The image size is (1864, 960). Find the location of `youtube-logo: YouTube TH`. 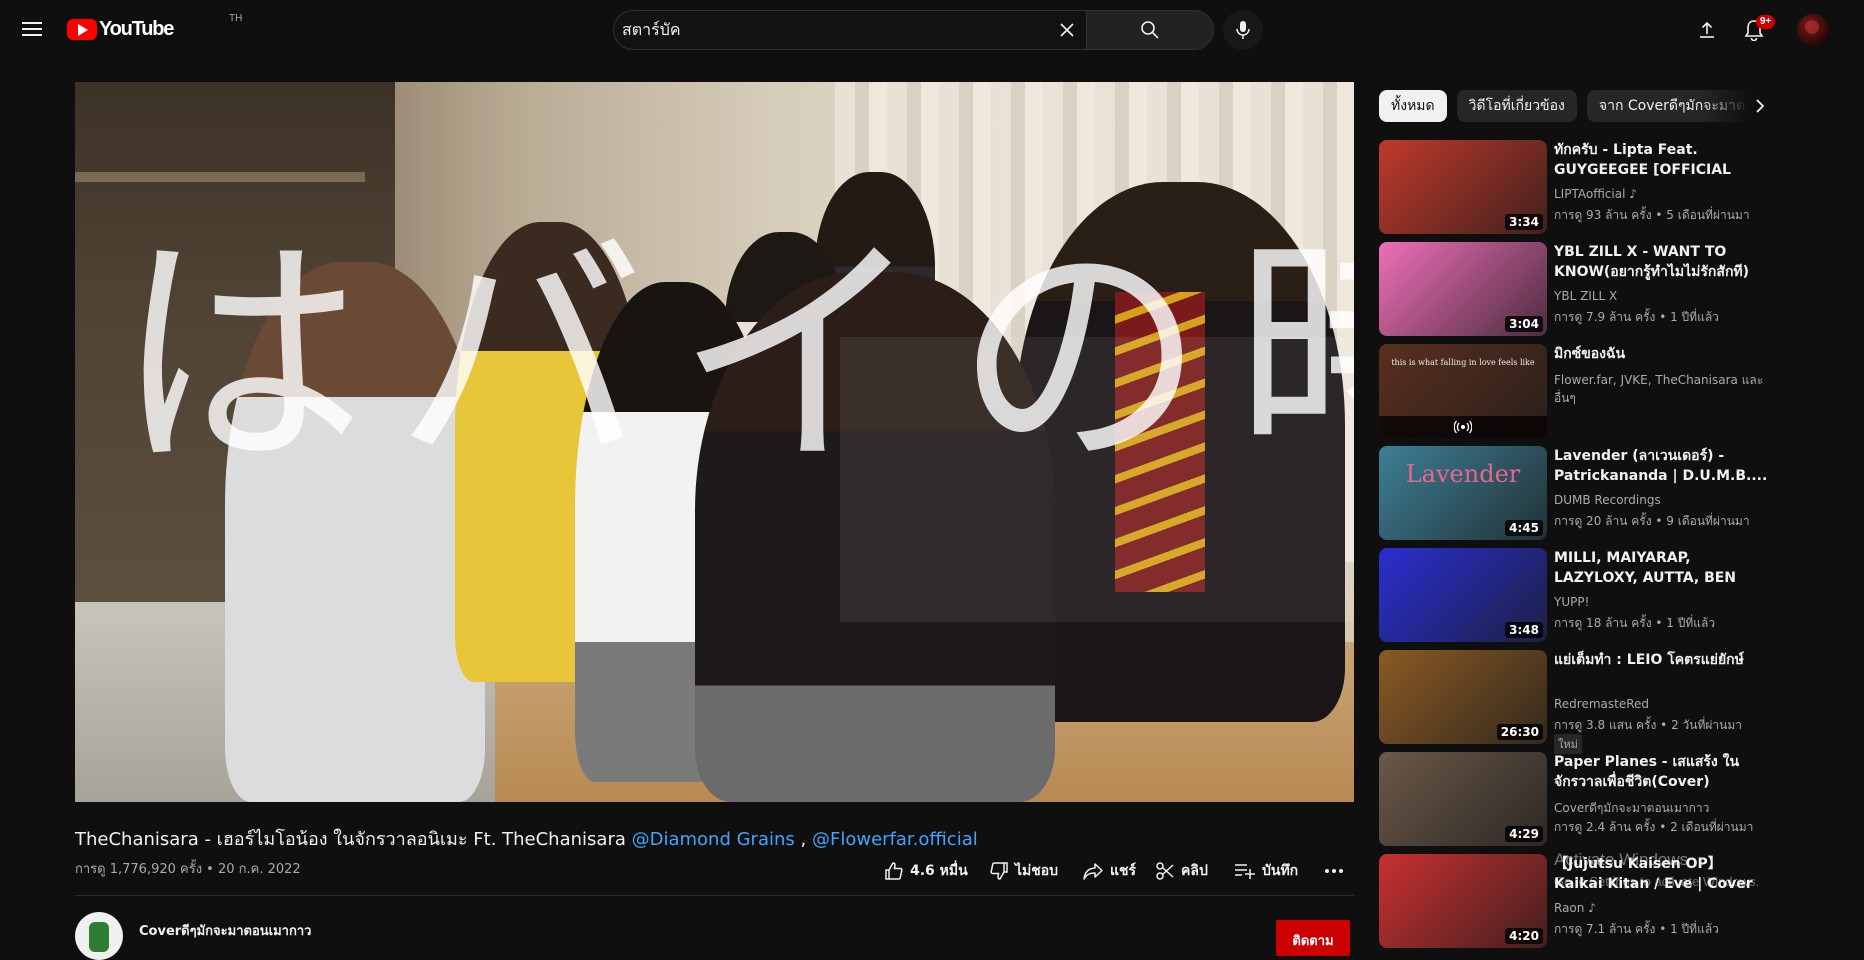

youtube-logo: YouTube TH is located at coordinates (154, 27).